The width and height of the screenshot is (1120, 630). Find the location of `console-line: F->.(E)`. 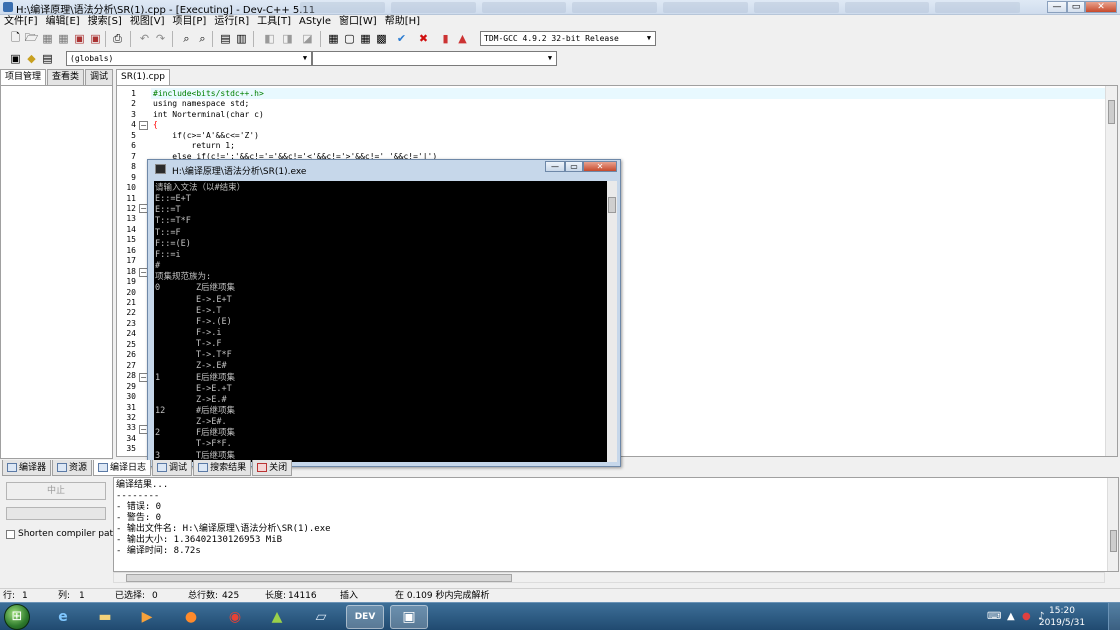

console-line: F->.(E) is located at coordinates (193, 321).